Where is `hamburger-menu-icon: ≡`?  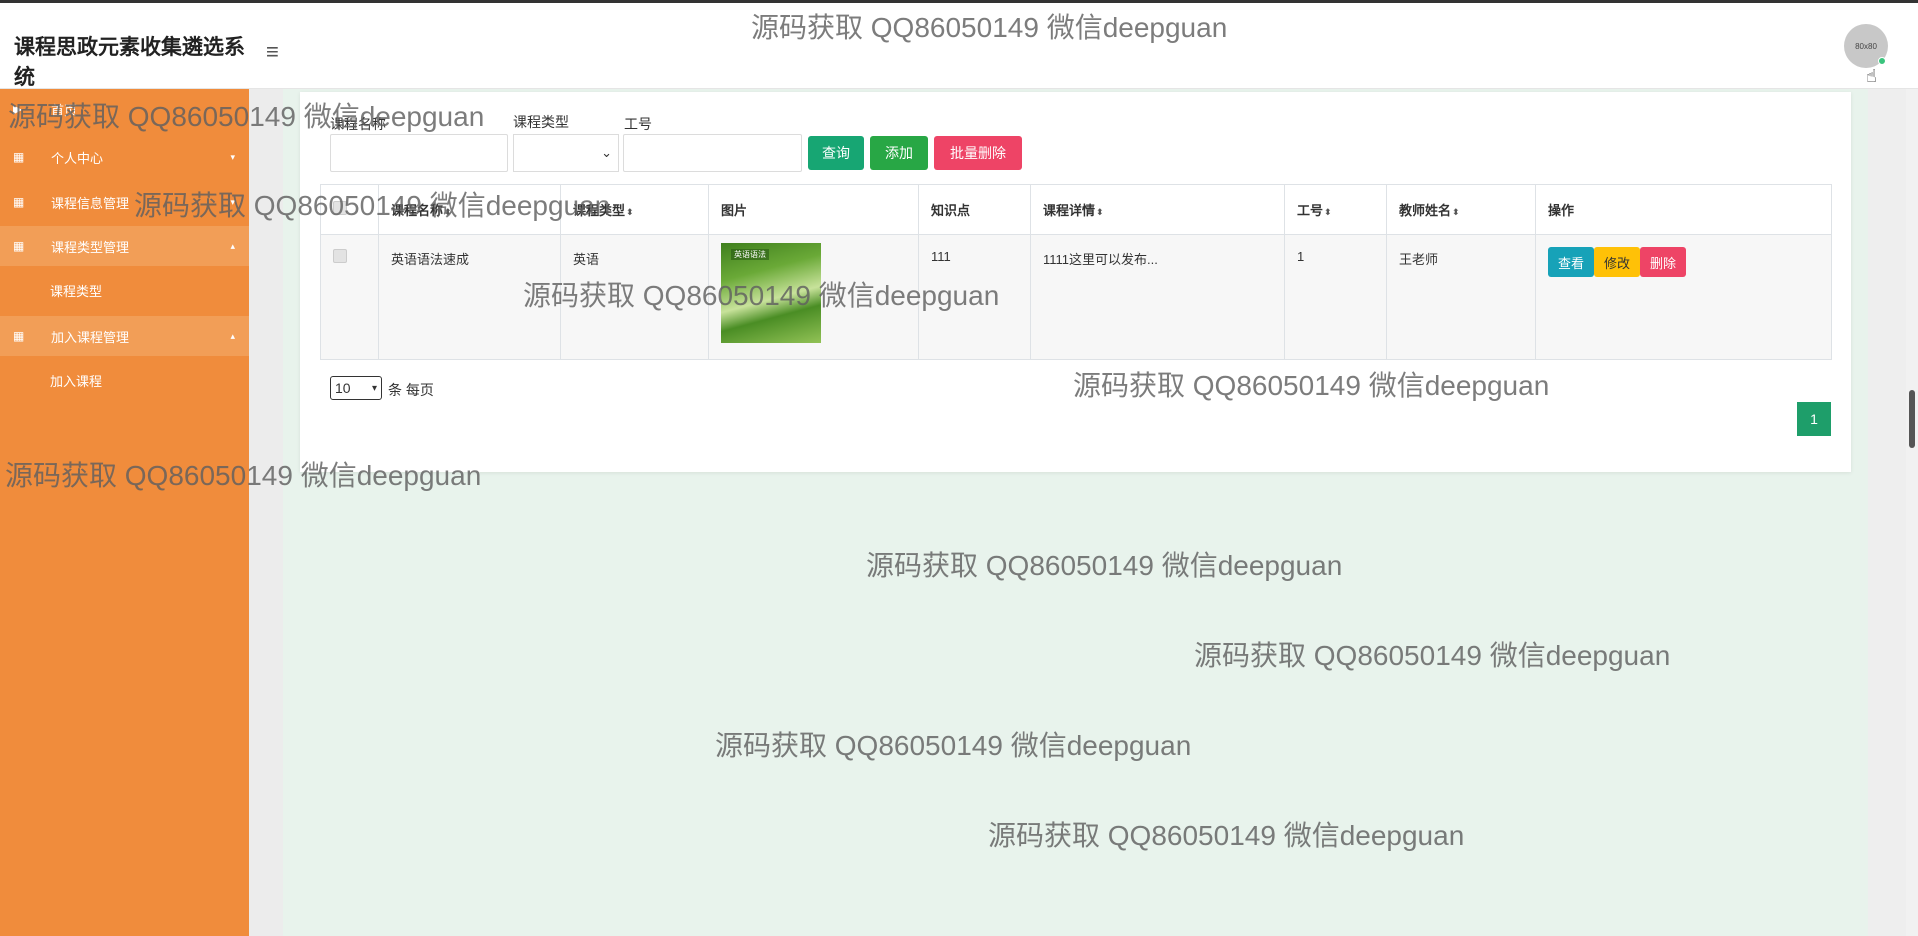 hamburger-menu-icon: ≡ is located at coordinates (272, 52).